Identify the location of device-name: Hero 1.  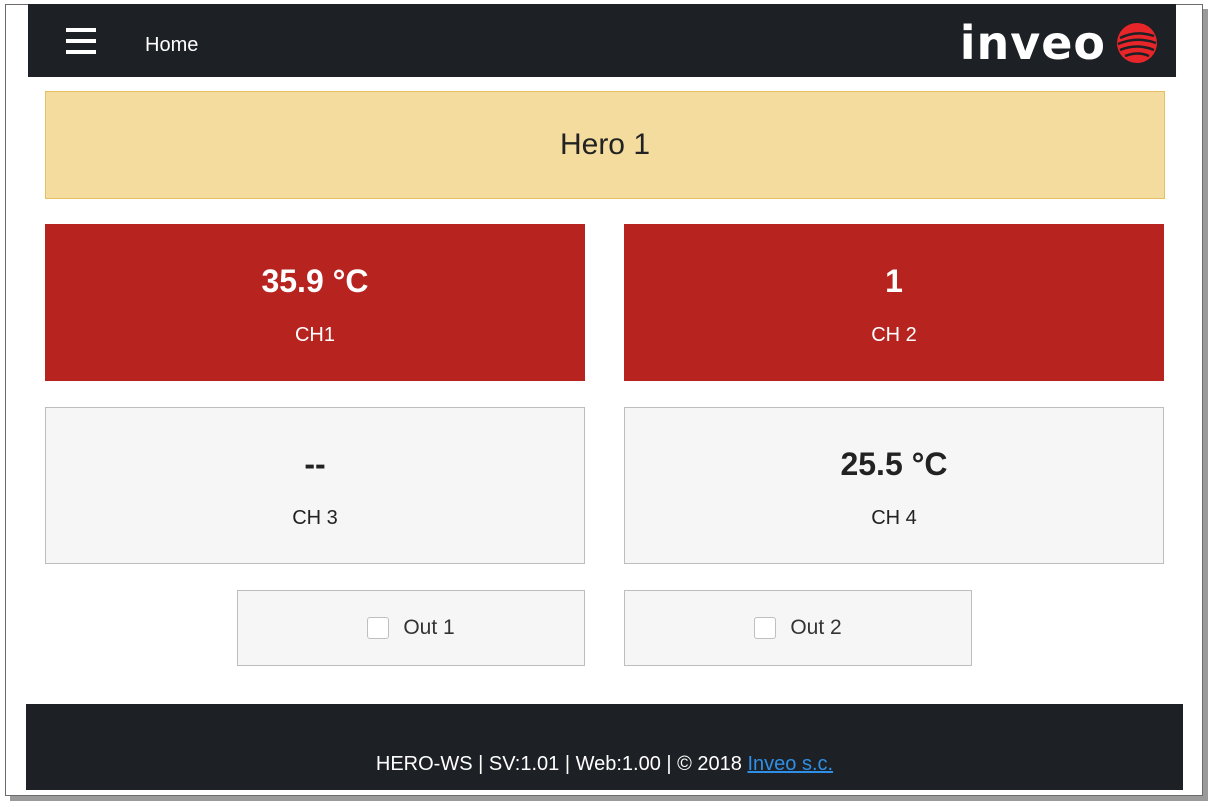
(605, 144).